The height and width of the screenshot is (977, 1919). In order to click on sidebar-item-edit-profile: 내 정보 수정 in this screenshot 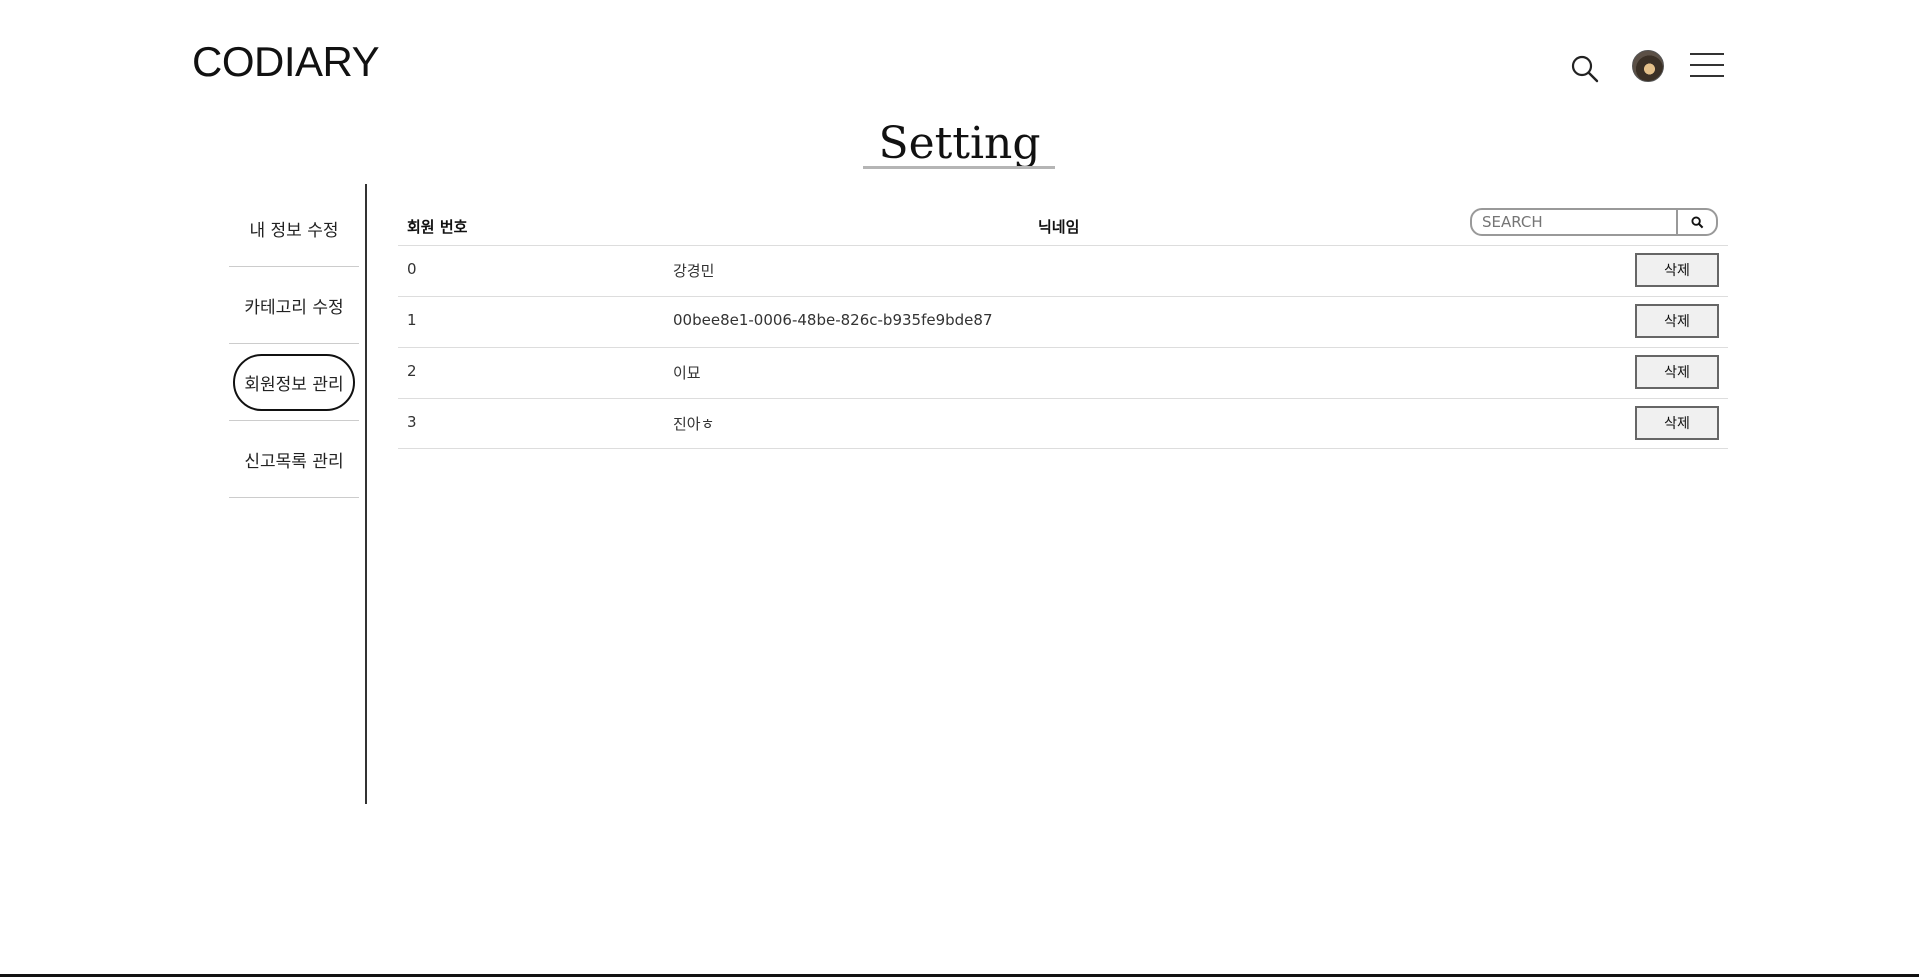, I will do `click(294, 228)`.